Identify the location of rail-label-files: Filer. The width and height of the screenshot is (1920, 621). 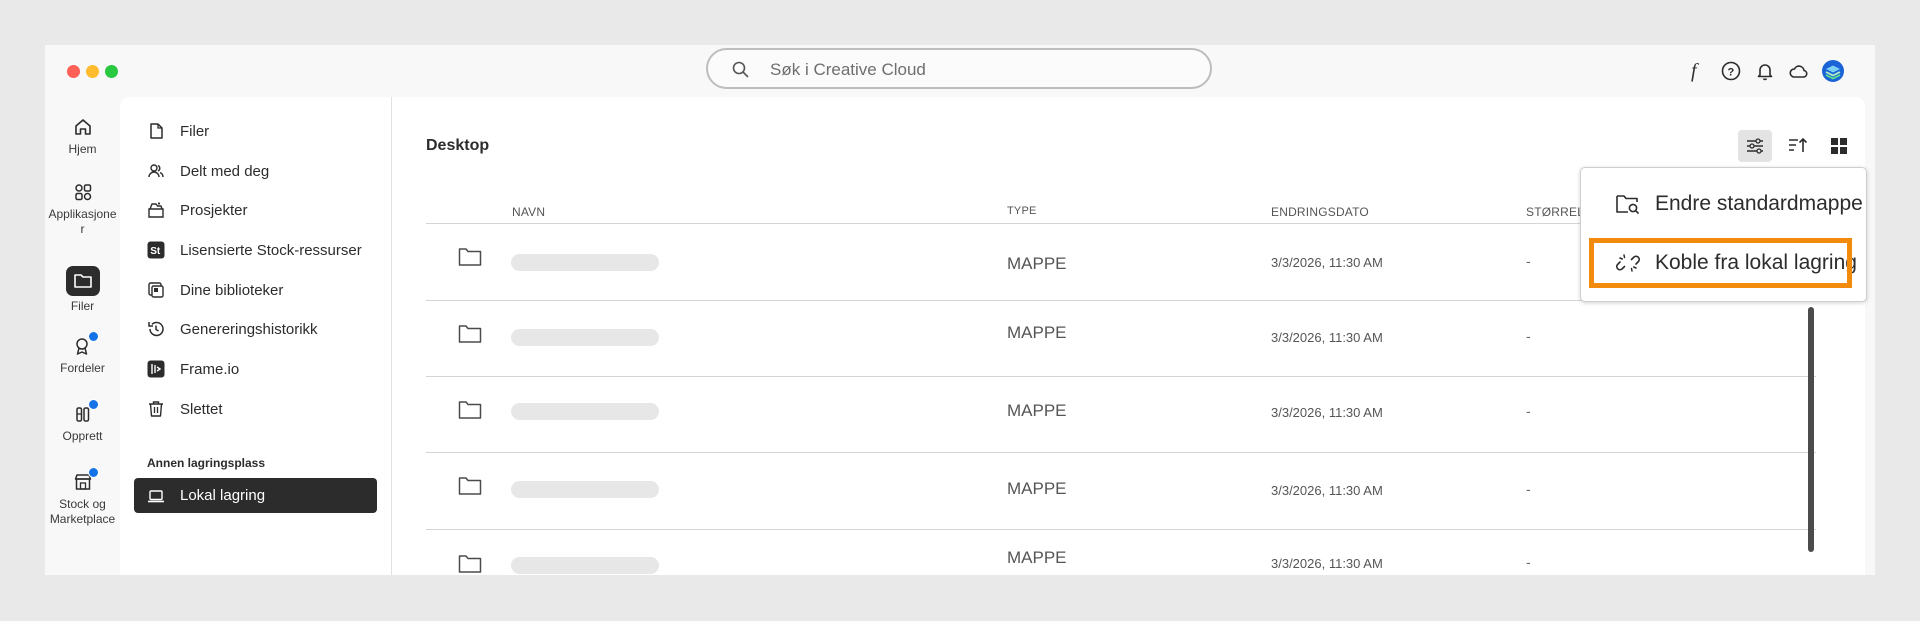
(82, 306).